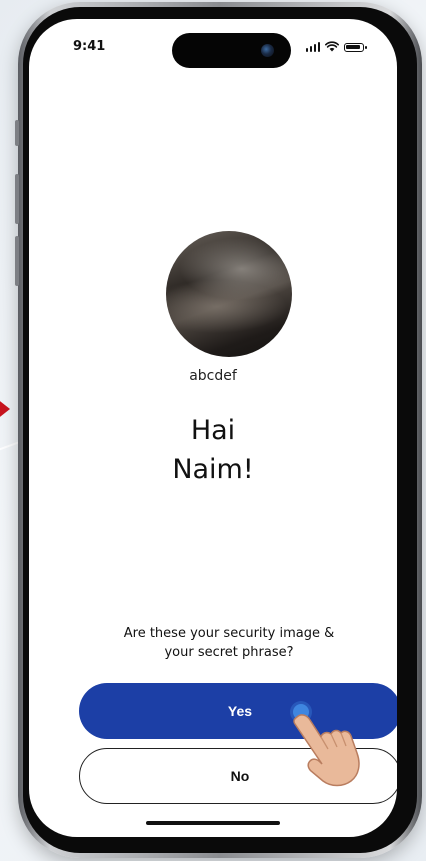 This screenshot has height=861, width=426. What do you see at coordinates (17, 133) in the screenshot?
I see `action-button` at bounding box center [17, 133].